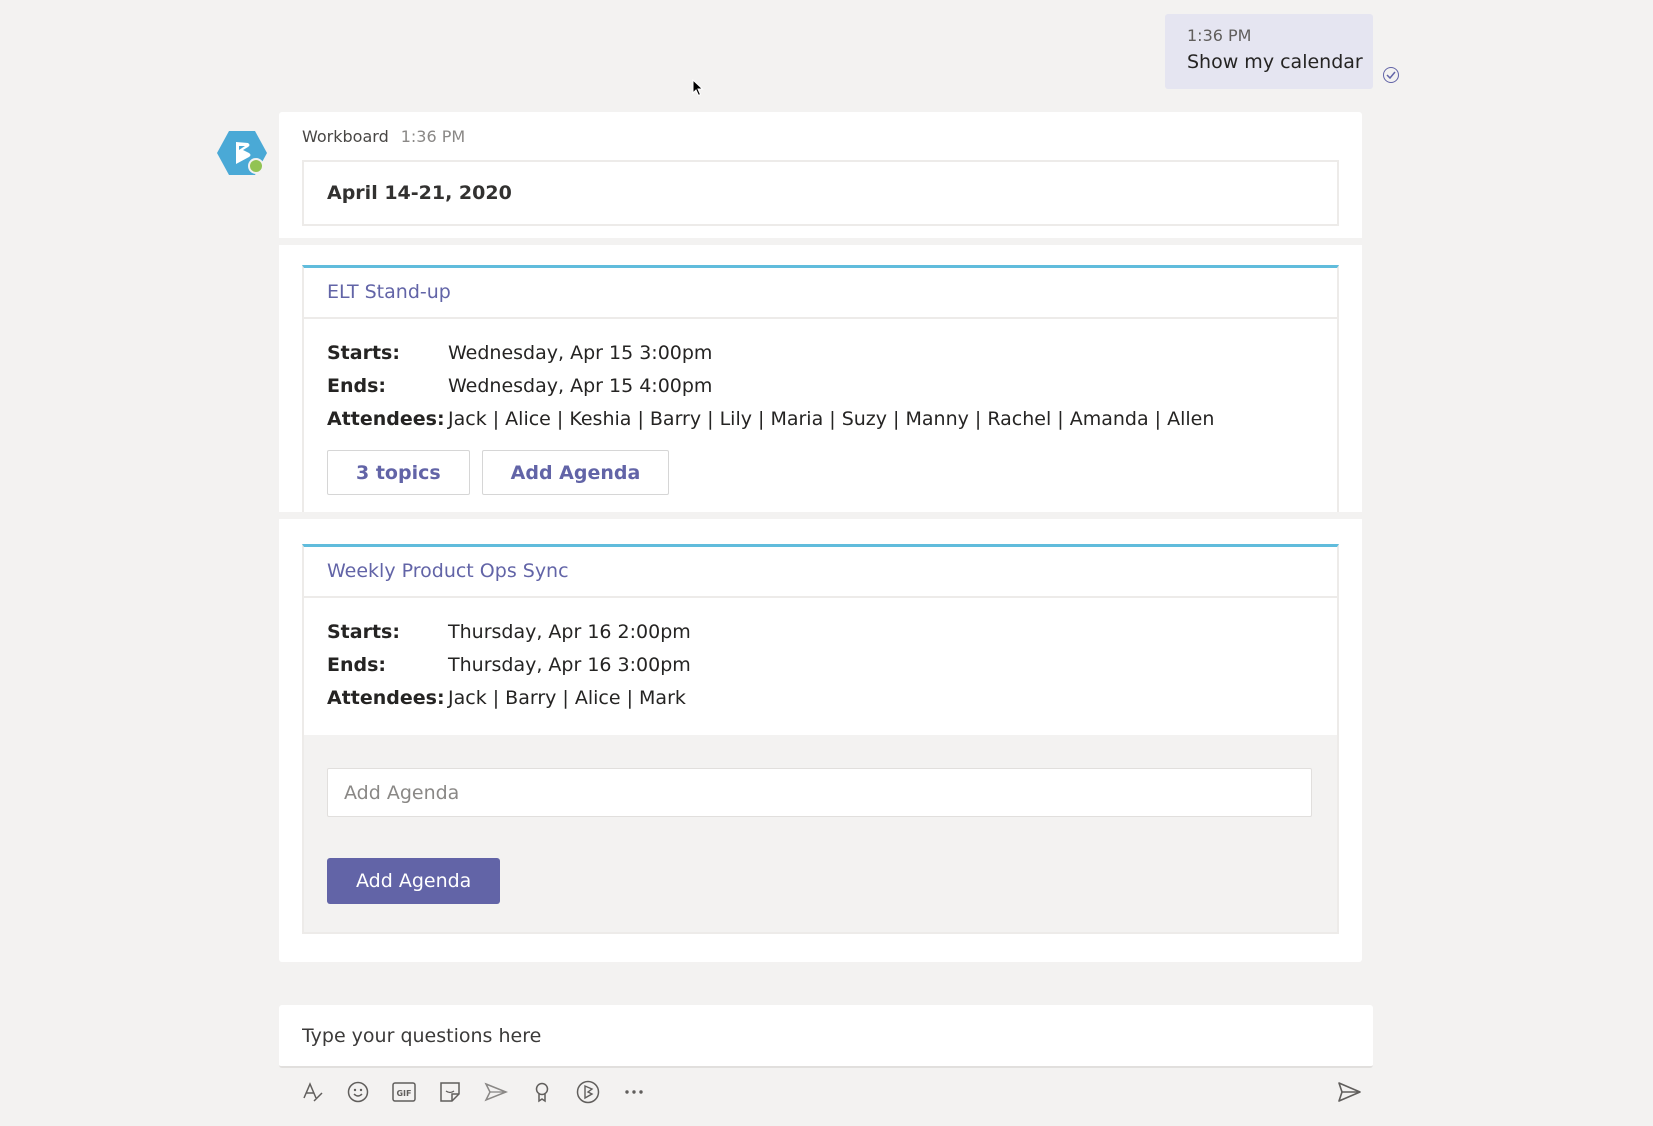 The height and width of the screenshot is (1126, 1653). I want to click on event-starts-row: Starts: Wednesday, Apr 15 3:00pm, so click(820, 353).